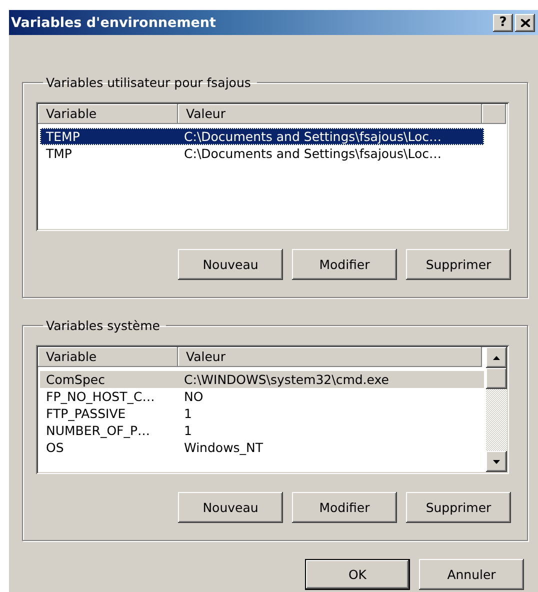 The image size is (538, 592). Describe the element at coordinates (357, 574) in the screenshot. I see `ok-button: OK` at that location.